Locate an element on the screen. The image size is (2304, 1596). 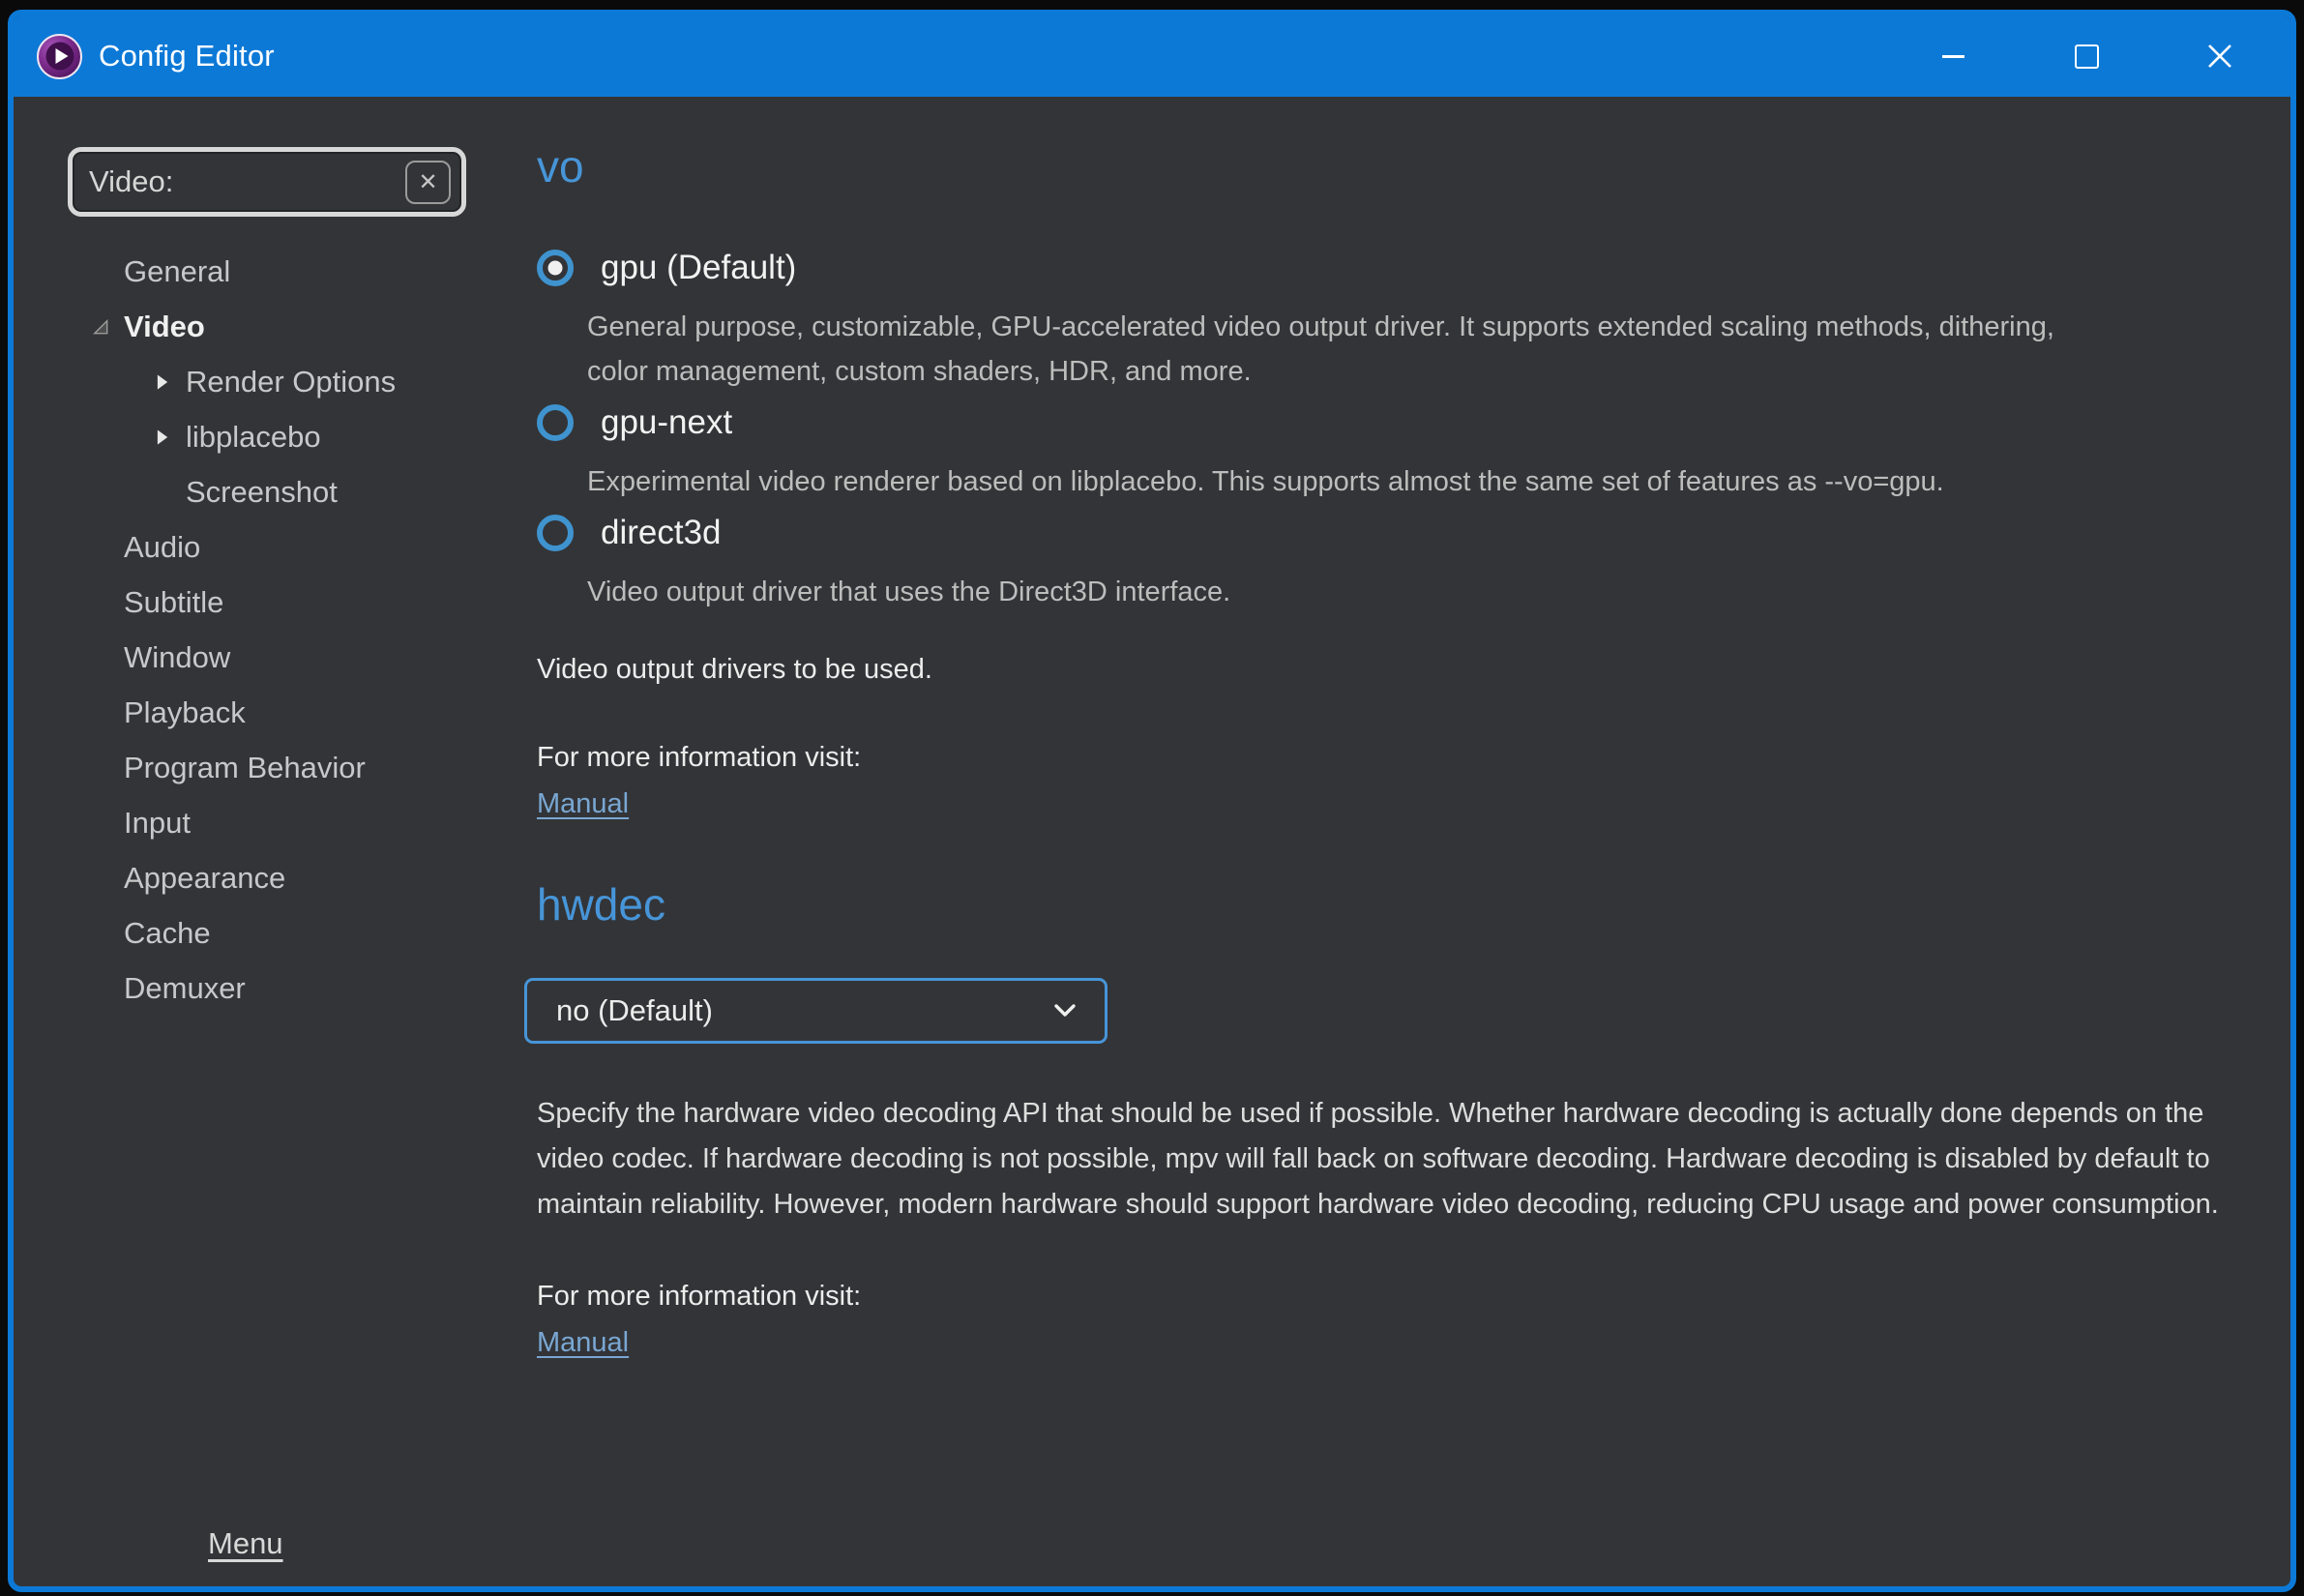
tree-item-program-behavior: Program Behavior is located at coordinates (273, 767).